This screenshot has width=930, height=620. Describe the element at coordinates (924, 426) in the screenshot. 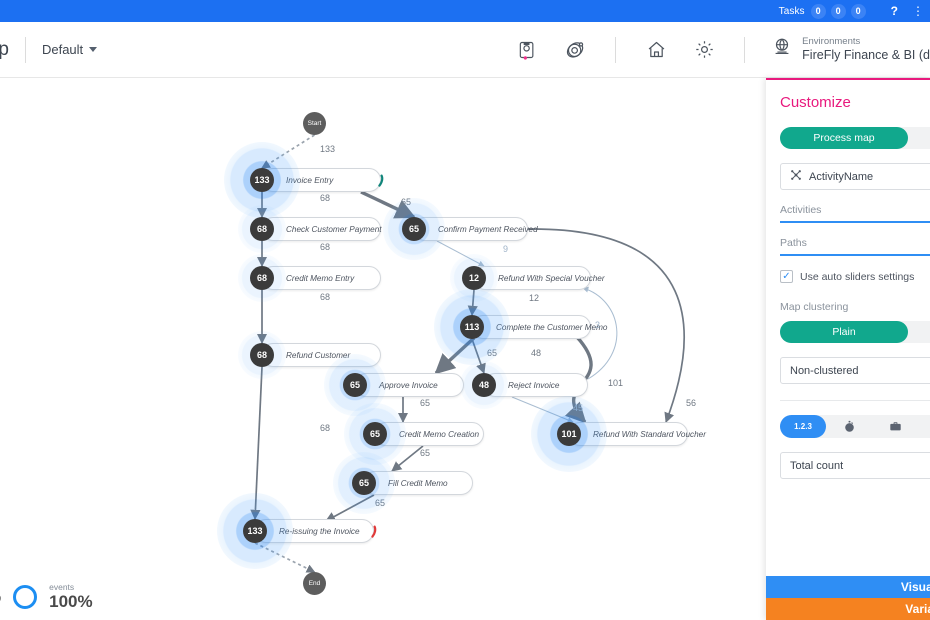

I see `bank-icon` at that location.